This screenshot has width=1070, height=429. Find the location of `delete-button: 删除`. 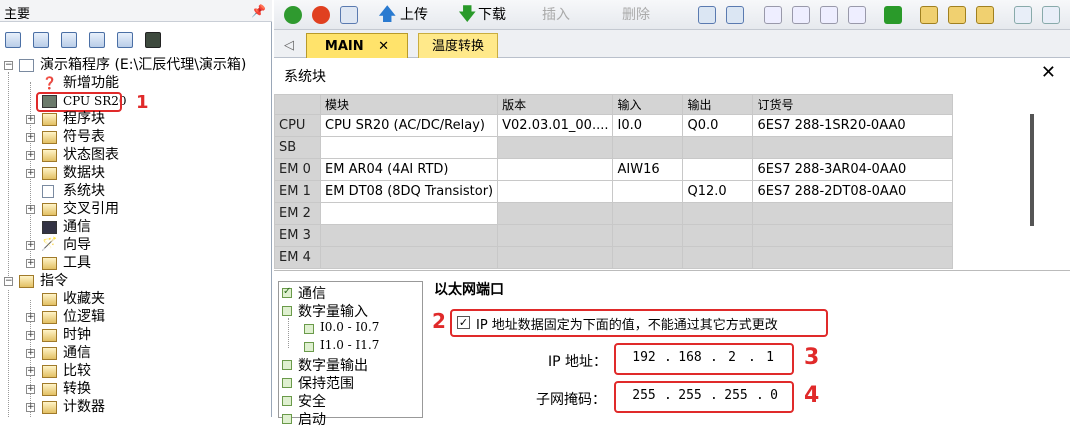

delete-button: 删除 is located at coordinates (636, 15).